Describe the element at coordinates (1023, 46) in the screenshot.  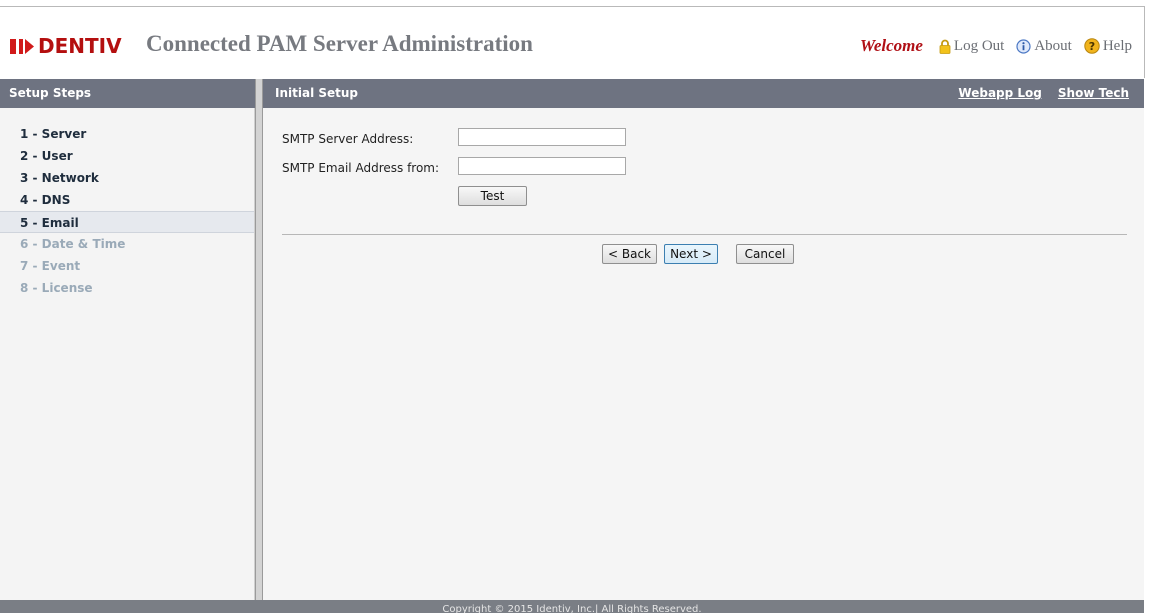
I see `info-icon` at that location.